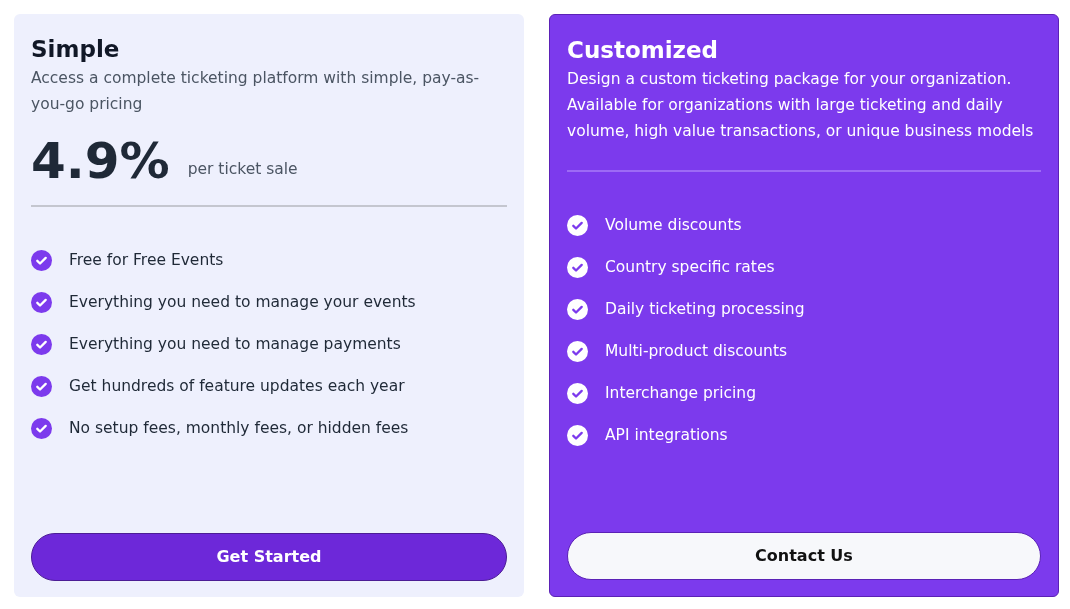 The width and height of the screenshot is (1070, 609). What do you see at coordinates (242, 169) in the screenshot?
I see `price-unit: per ticket sale` at bounding box center [242, 169].